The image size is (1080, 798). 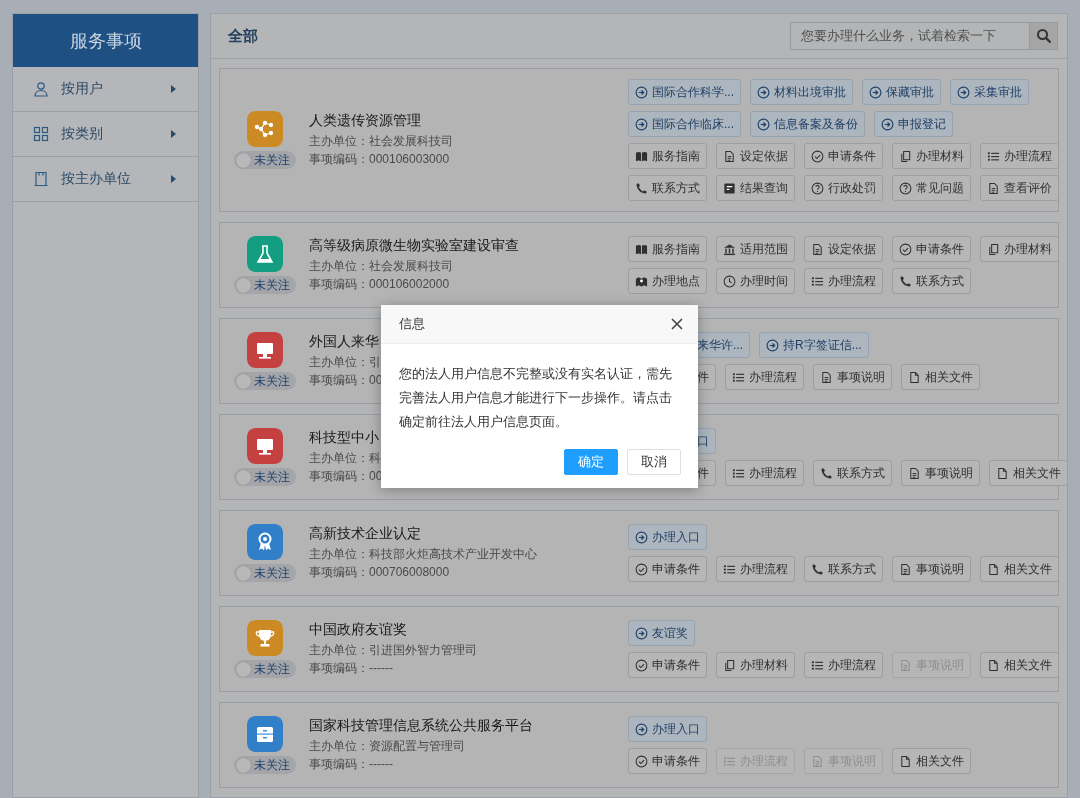 What do you see at coordinates (423, 554) in the screenshot?
I see `department-text: 主办单位：科技部火炬高技术产业开发中心` at bounding box center [423, 554].